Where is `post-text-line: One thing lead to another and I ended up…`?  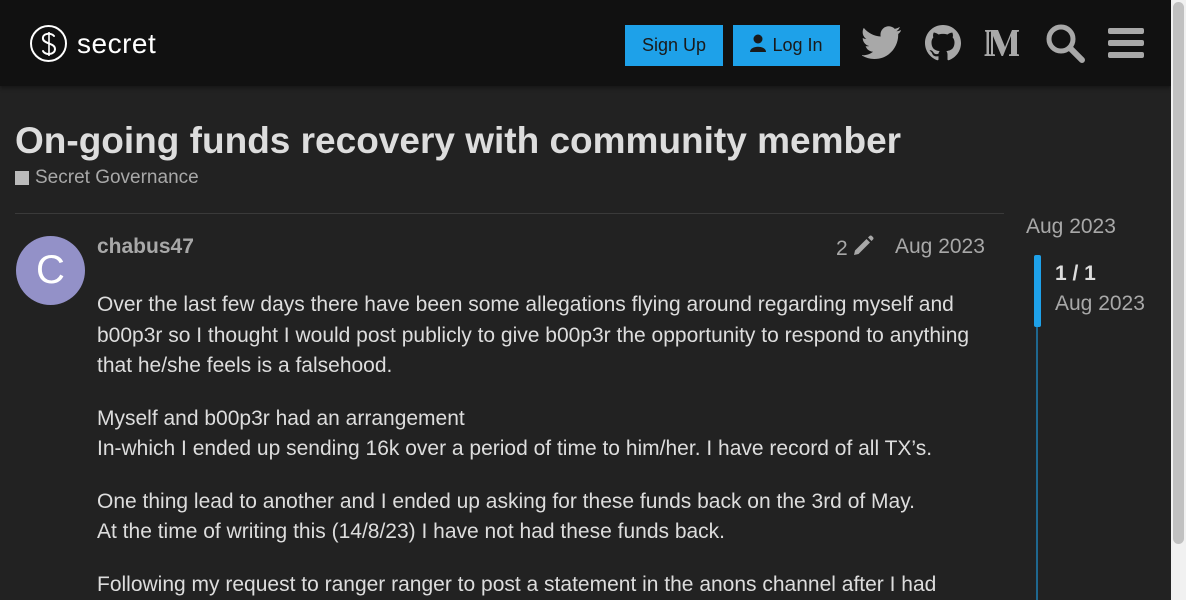
post-text-line: One thing lead to another and I ended up… is located at coordinates (506, 501).